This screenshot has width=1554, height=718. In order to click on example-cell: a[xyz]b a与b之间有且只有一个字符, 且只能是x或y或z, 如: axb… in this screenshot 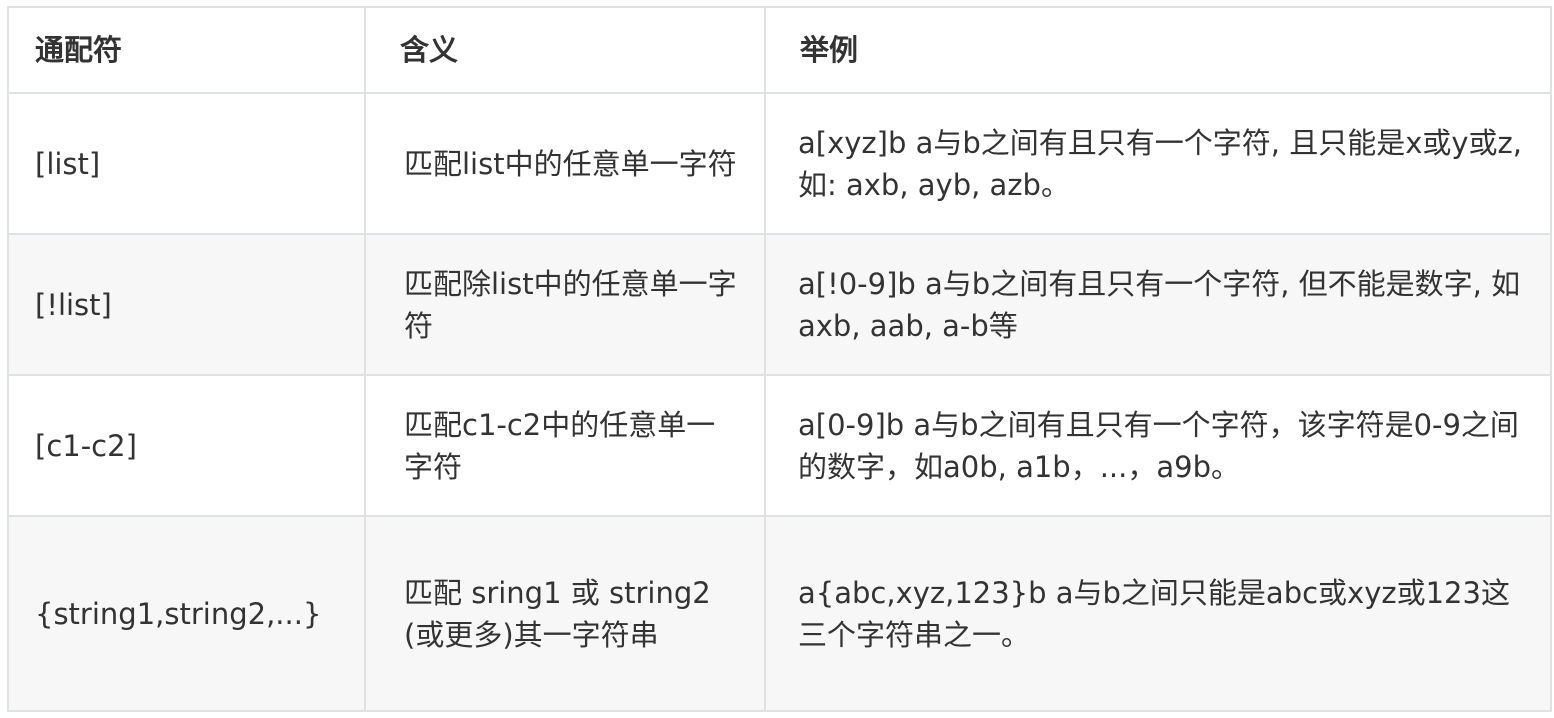, I will do `click(1158, 163)`.